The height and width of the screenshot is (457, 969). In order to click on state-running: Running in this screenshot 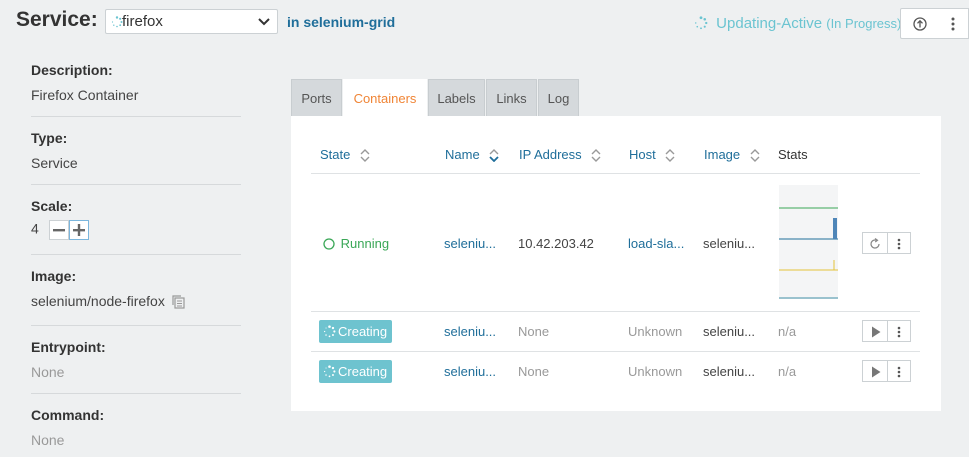, I will do `click(356, 243)`.